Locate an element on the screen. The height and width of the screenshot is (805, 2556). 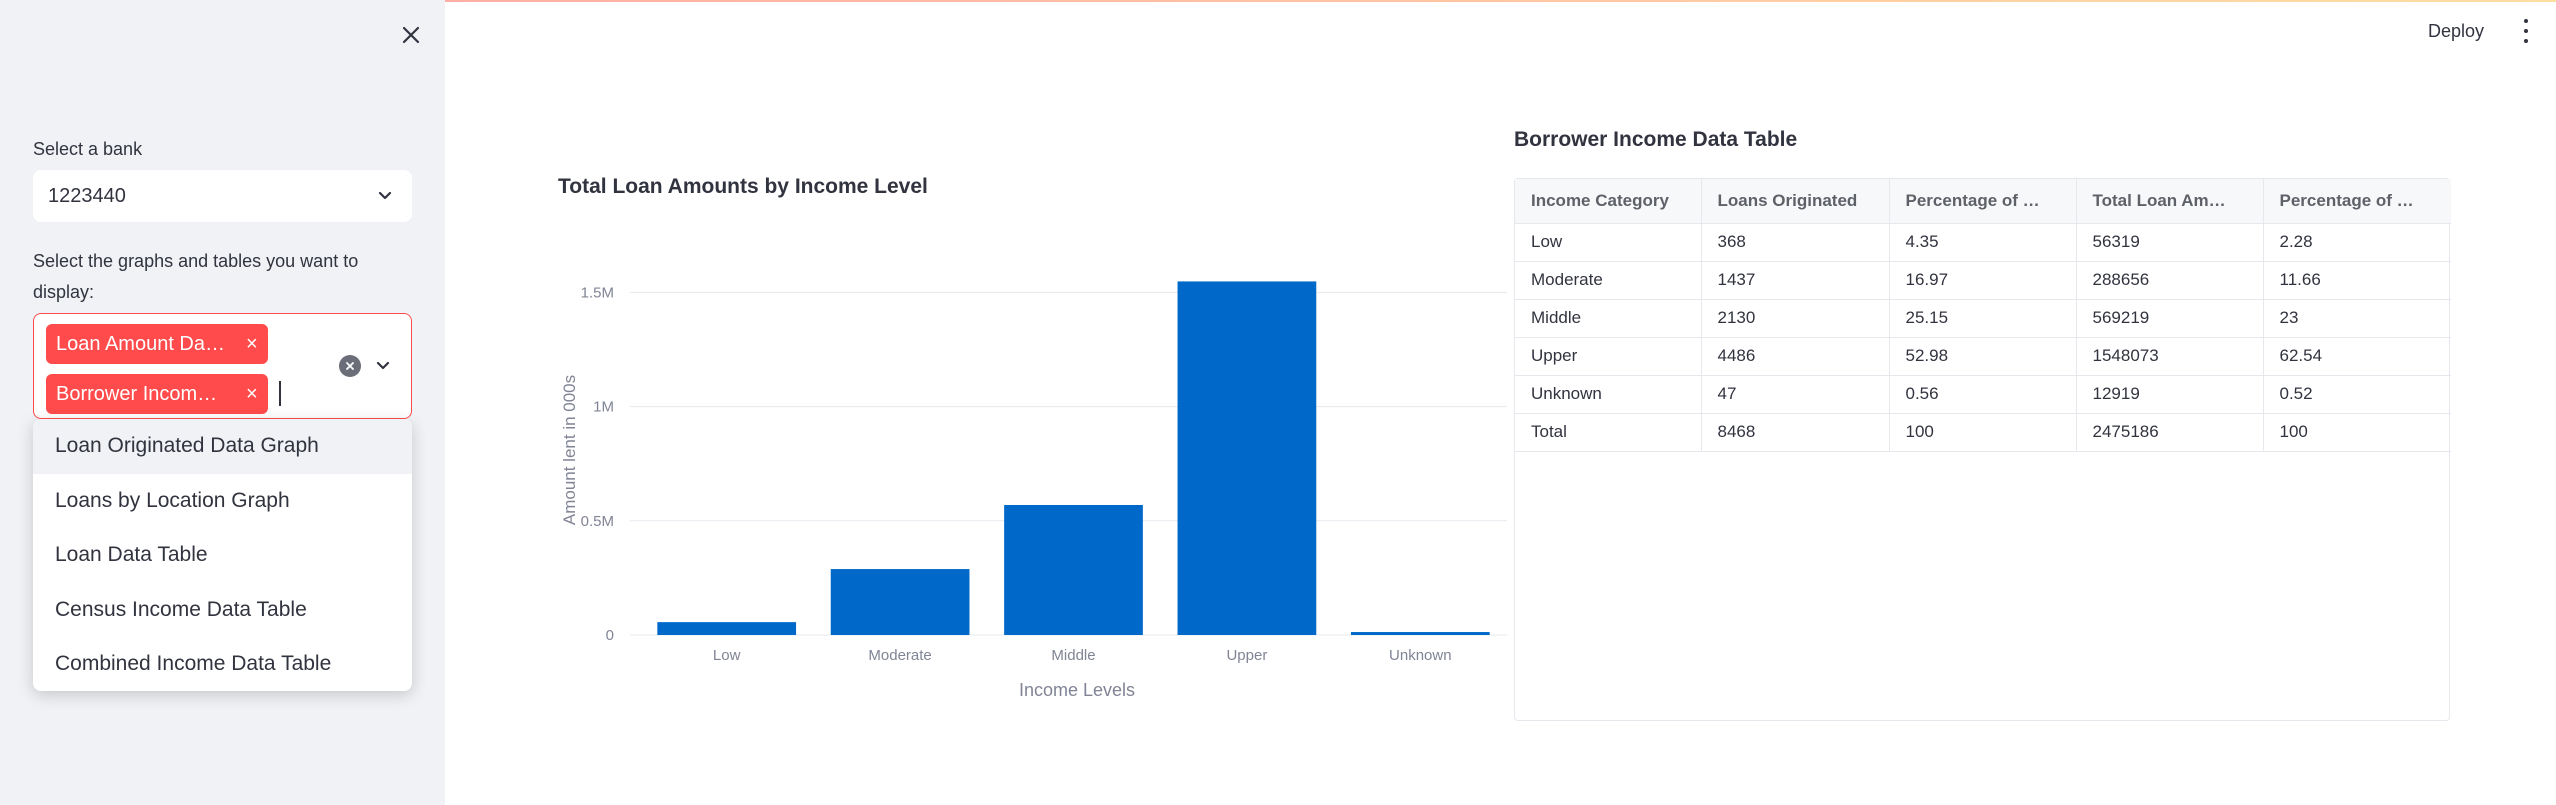
close-sidebar-button is located at coordinates (411, 35).